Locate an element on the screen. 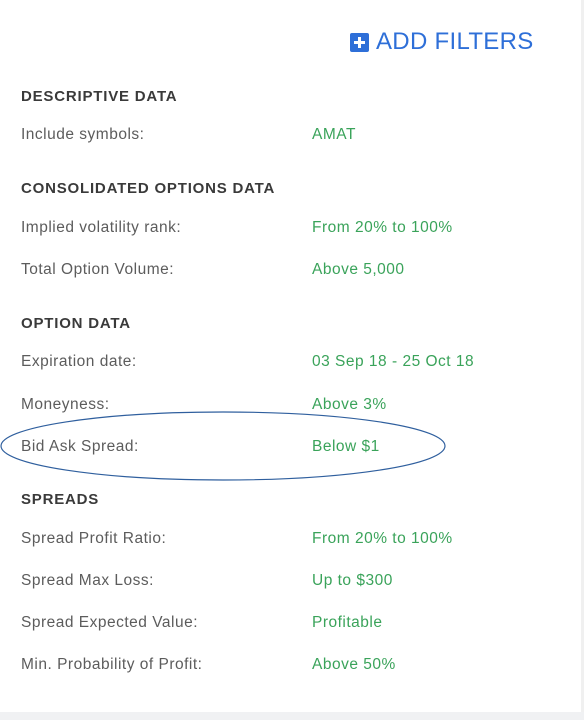 Image resolution: width=584 pixels, height=720 pixels. plus-square-icon is located at coordinates (359, 42).